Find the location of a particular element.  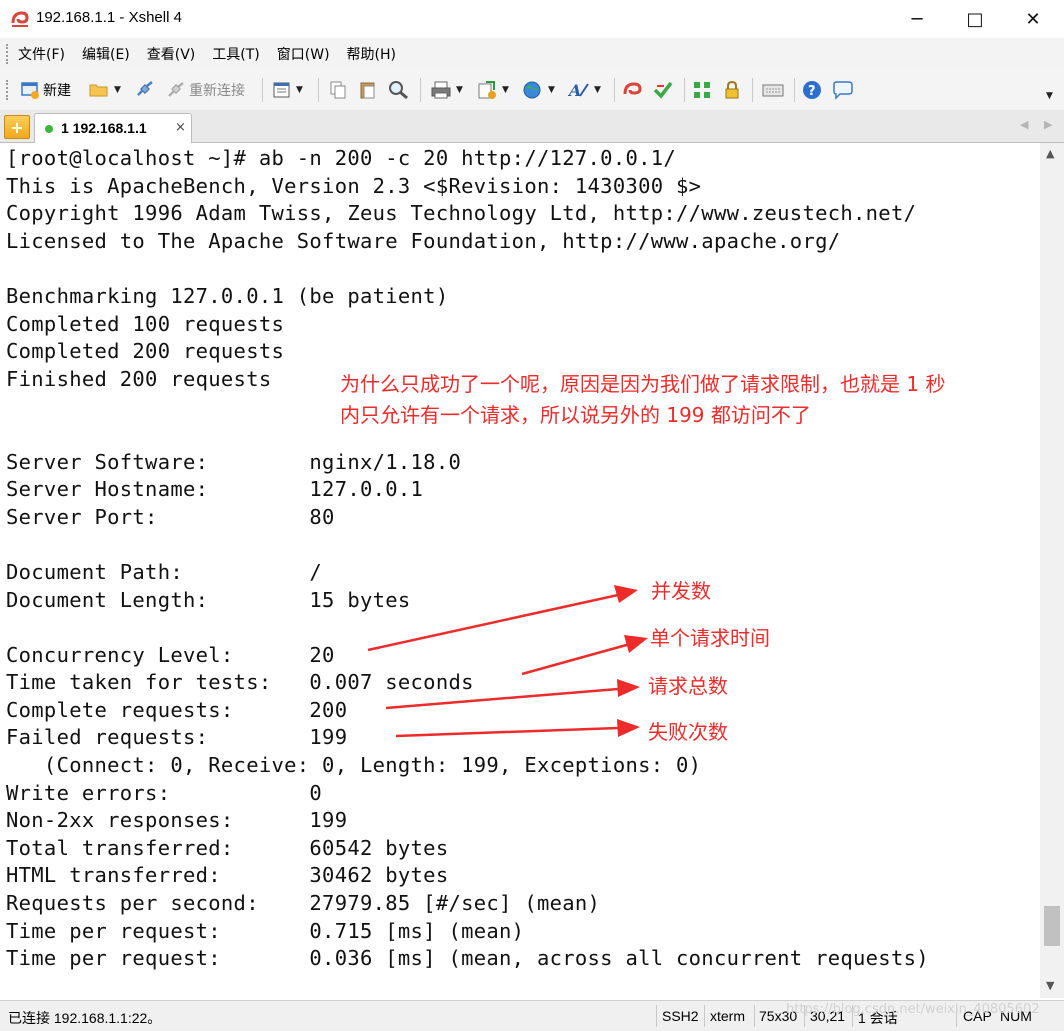

lock-button is located at coordinates (732, 90).